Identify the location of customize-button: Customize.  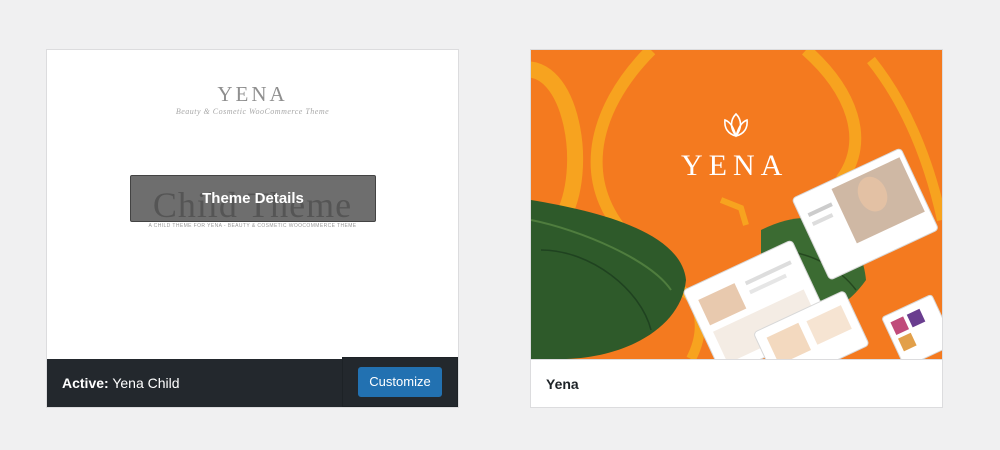
(400, 382).